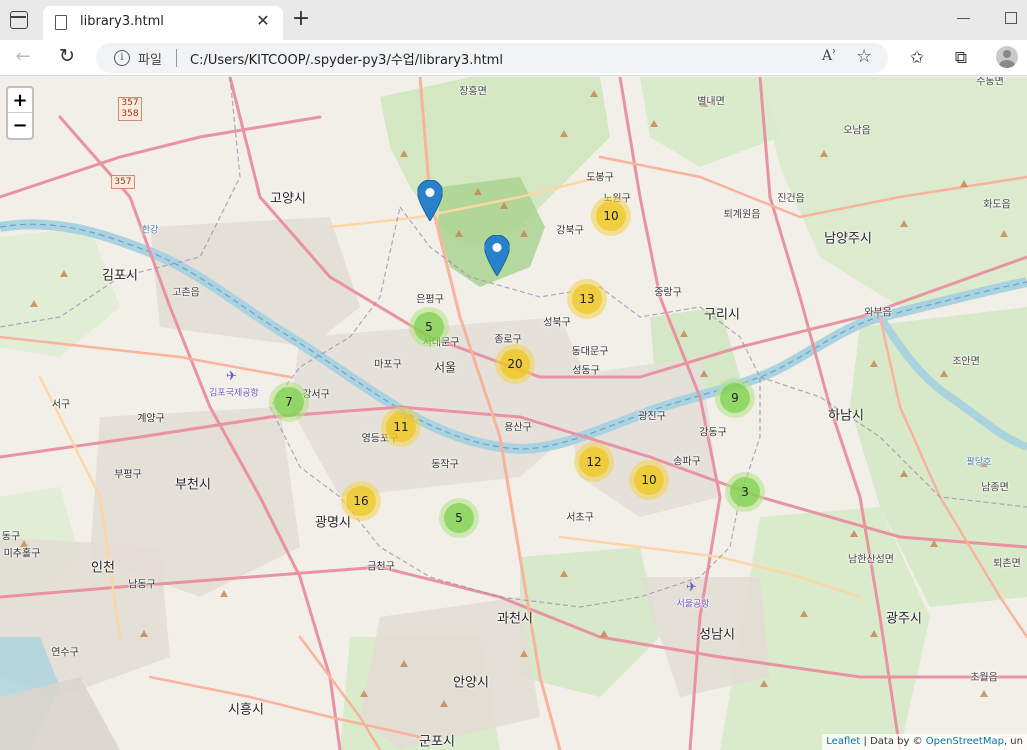 This screenshot has height=750, width=1027. What do you see at coordinates (61, 405) in the screenshot?
I see `place-label: 서구` at bounding box center [61, 405].